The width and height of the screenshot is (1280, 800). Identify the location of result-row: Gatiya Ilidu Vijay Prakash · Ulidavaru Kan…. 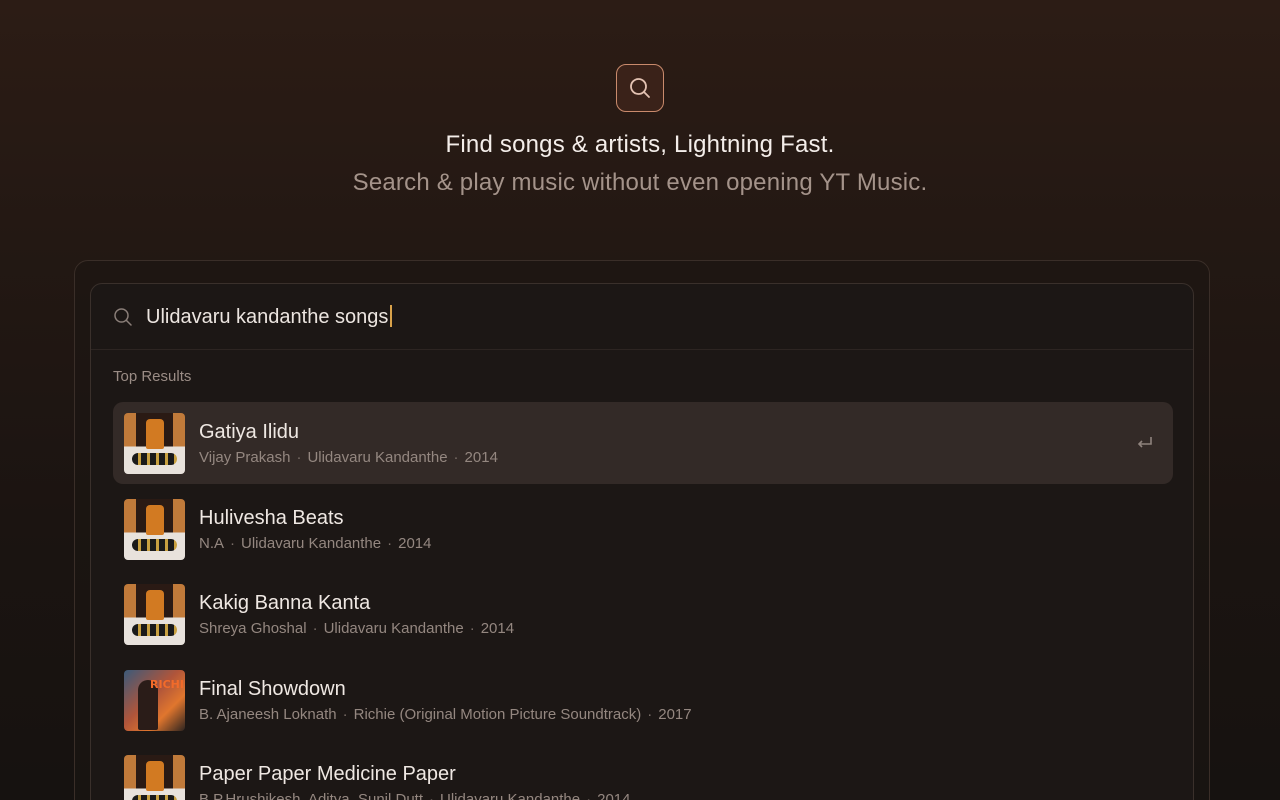
(643, 443).